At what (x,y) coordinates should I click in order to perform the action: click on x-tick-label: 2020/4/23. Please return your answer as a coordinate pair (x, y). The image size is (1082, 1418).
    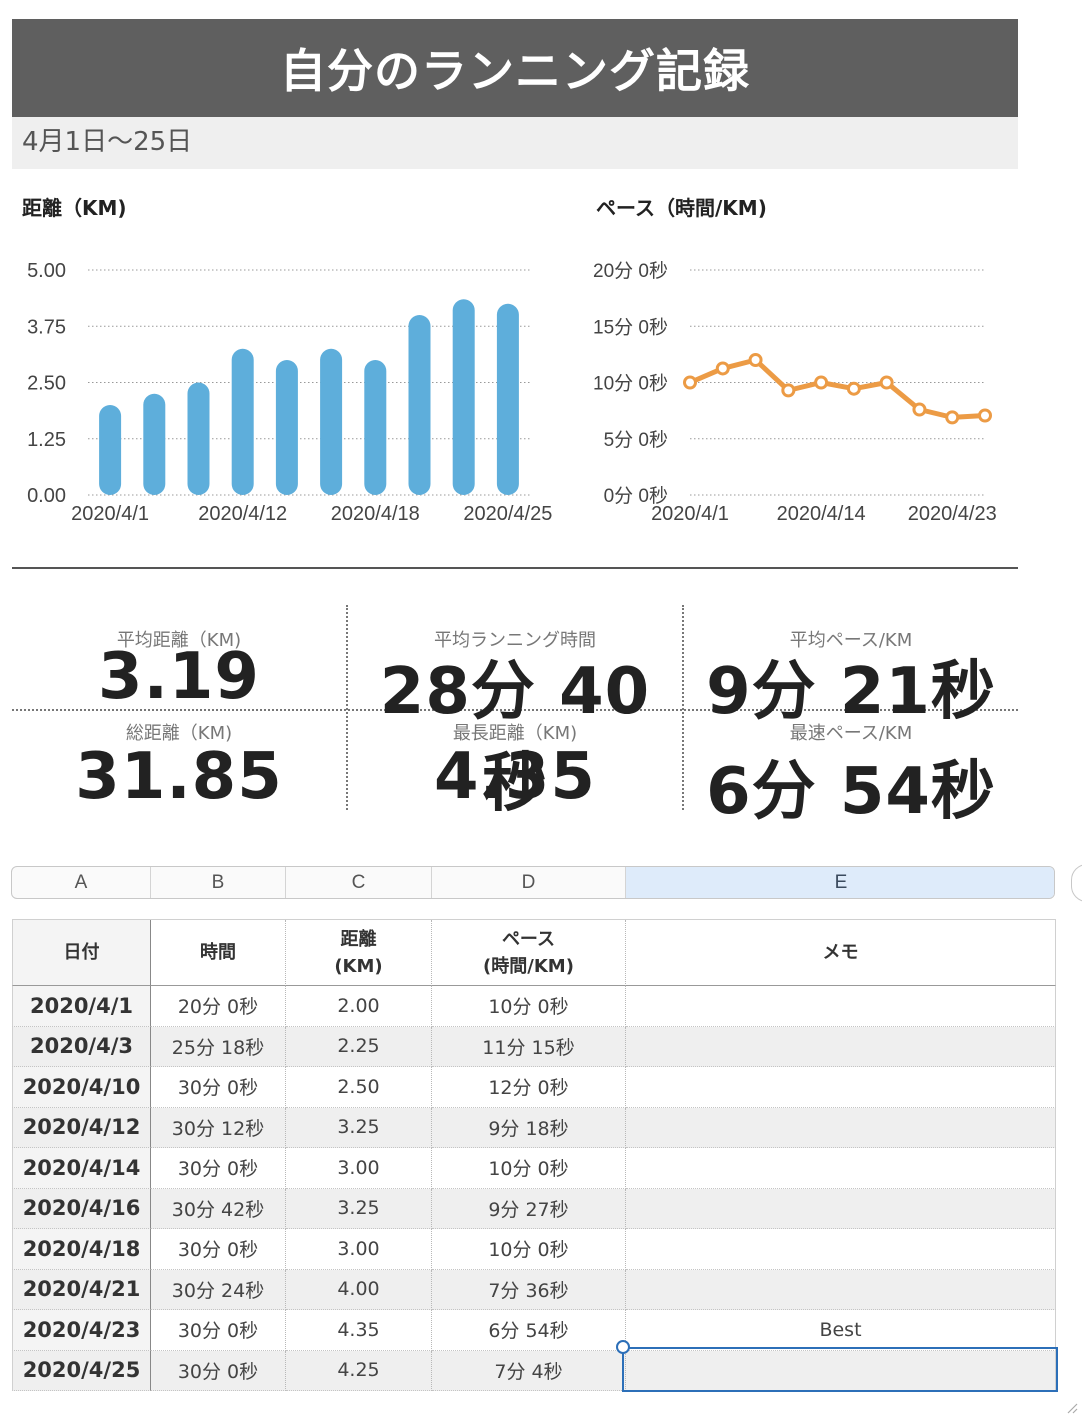
    Looking at the image, I should click on (952, 514).